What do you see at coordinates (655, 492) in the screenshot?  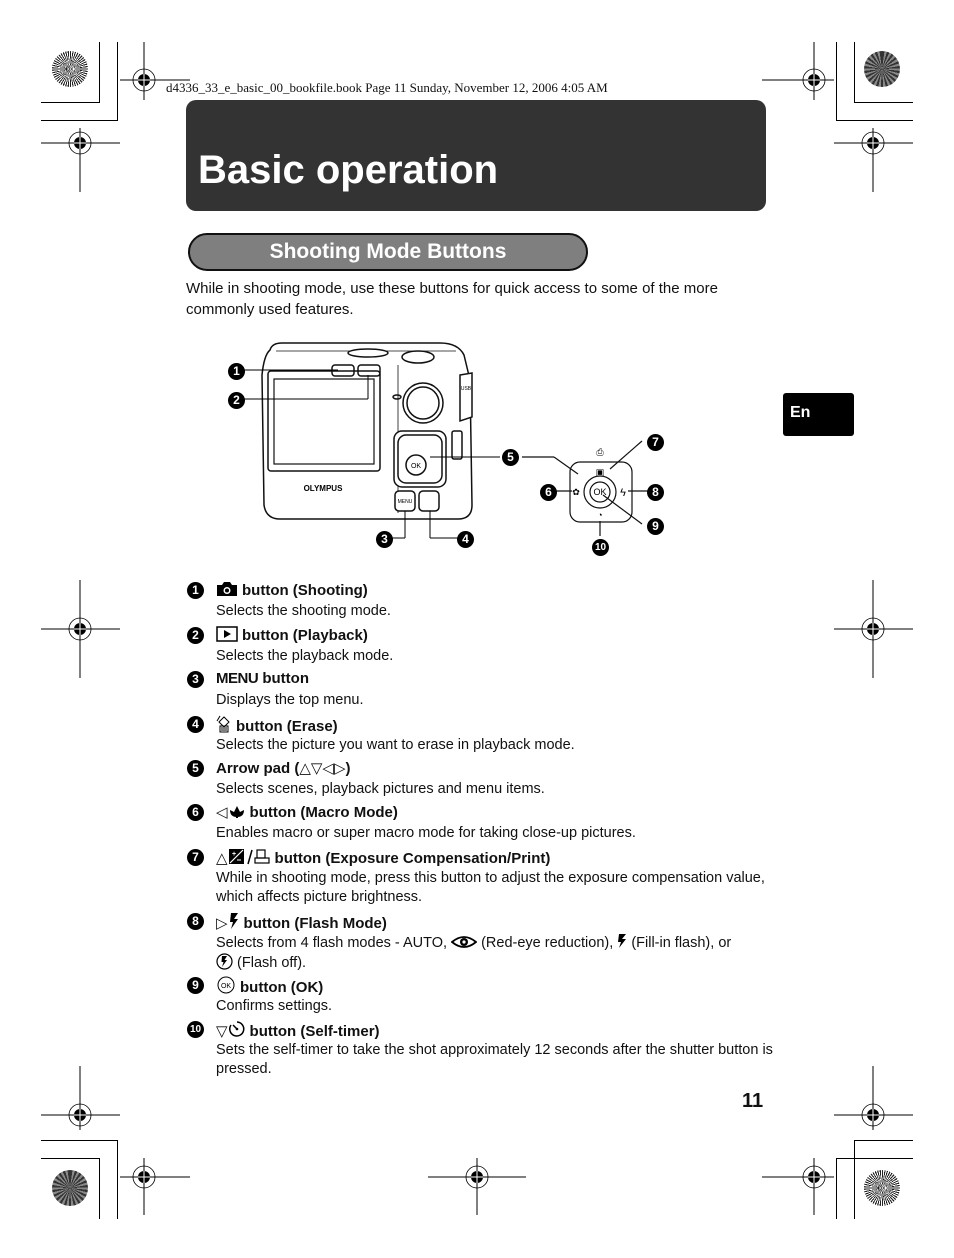 I see `callout-8: 8` at bounding box center [655, 492].